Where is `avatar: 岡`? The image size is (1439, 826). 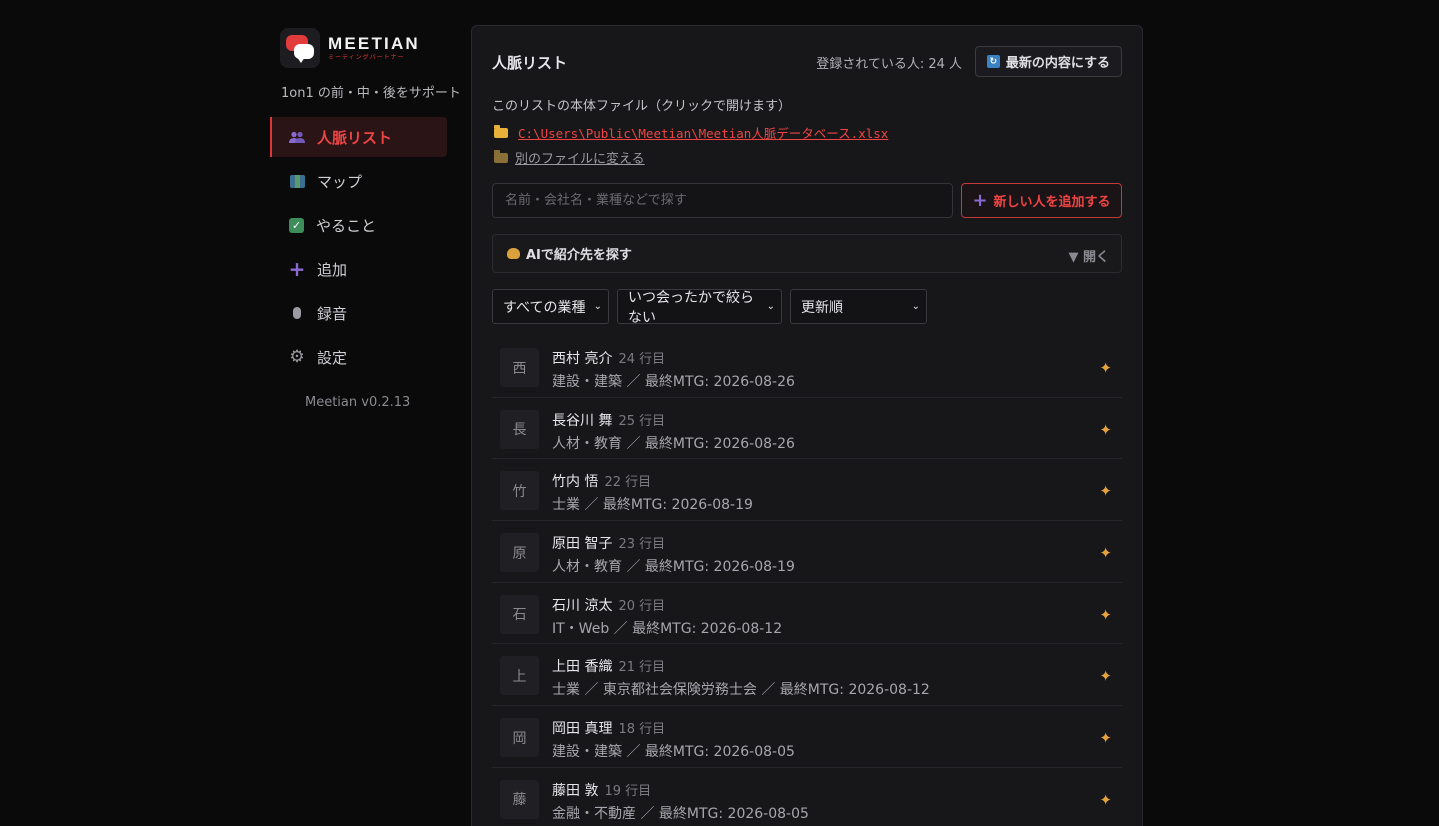
avatar: 岡 is located at coordinates (519, 738).